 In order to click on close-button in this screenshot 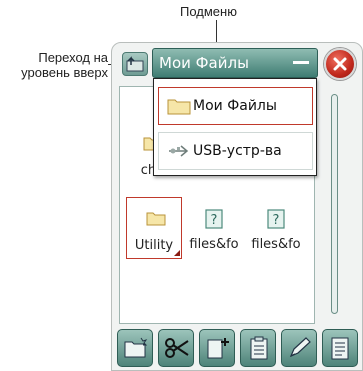, I will do `click(340, 64)`.